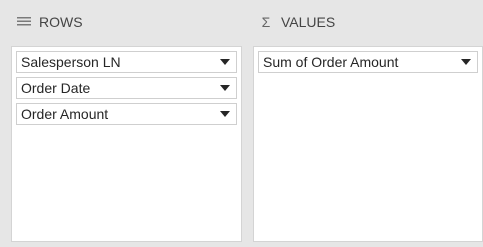 This screenshot has width=483, height=247. Describe the element at coordinates (71, 62) in the screenshot. I see `field-label: Salesperson LN` at that location.